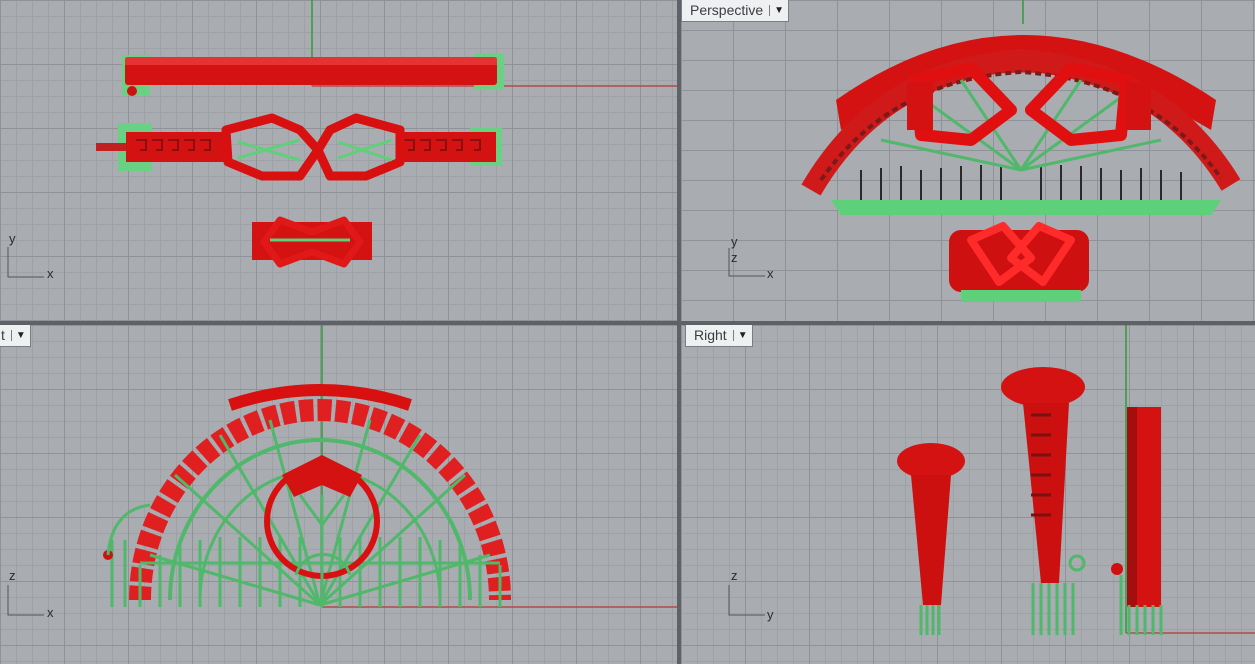 The width and height of the screenshot is (1255, 664). Describe the element at coordinates (1046, 493) in the screenshot. I see `ring-shank` at that location.